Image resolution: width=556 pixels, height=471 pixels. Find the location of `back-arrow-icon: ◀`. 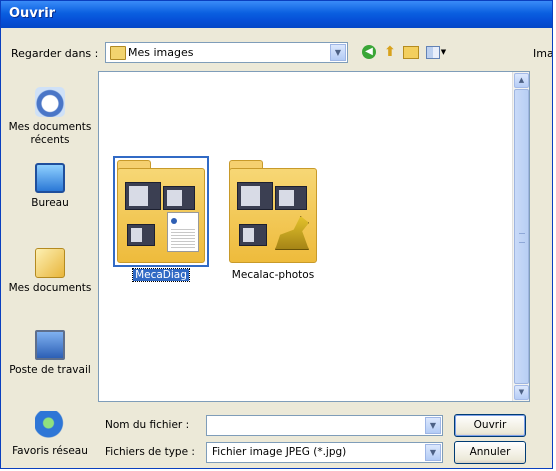

back-arrow-icon: ◀ is located at coordinates (369, 52).